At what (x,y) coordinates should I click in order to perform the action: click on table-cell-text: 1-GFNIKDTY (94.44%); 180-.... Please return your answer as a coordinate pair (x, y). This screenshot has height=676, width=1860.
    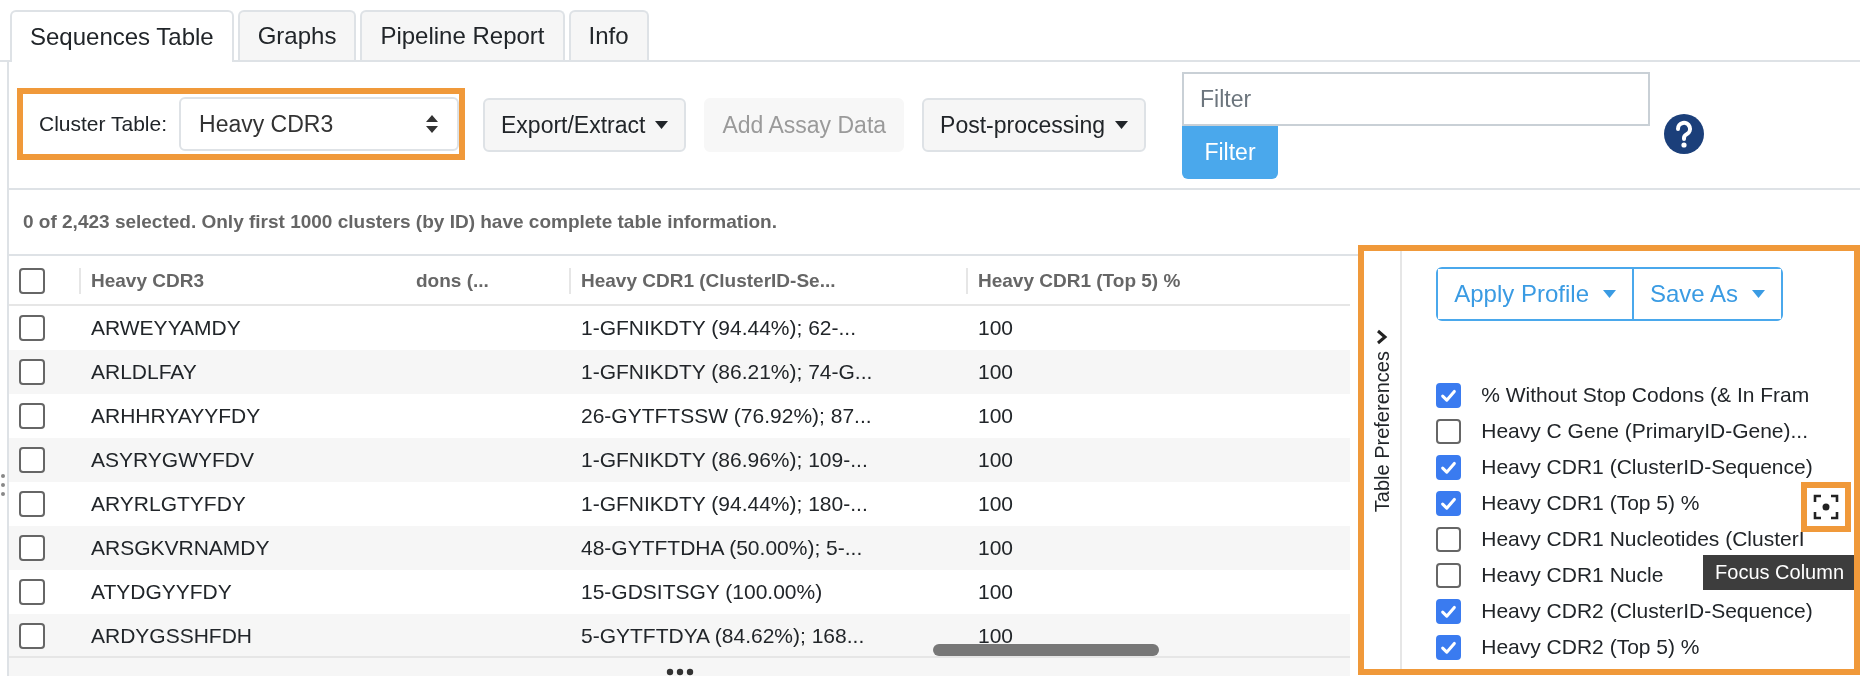
    Looking at the image, I should click on (724, 504).